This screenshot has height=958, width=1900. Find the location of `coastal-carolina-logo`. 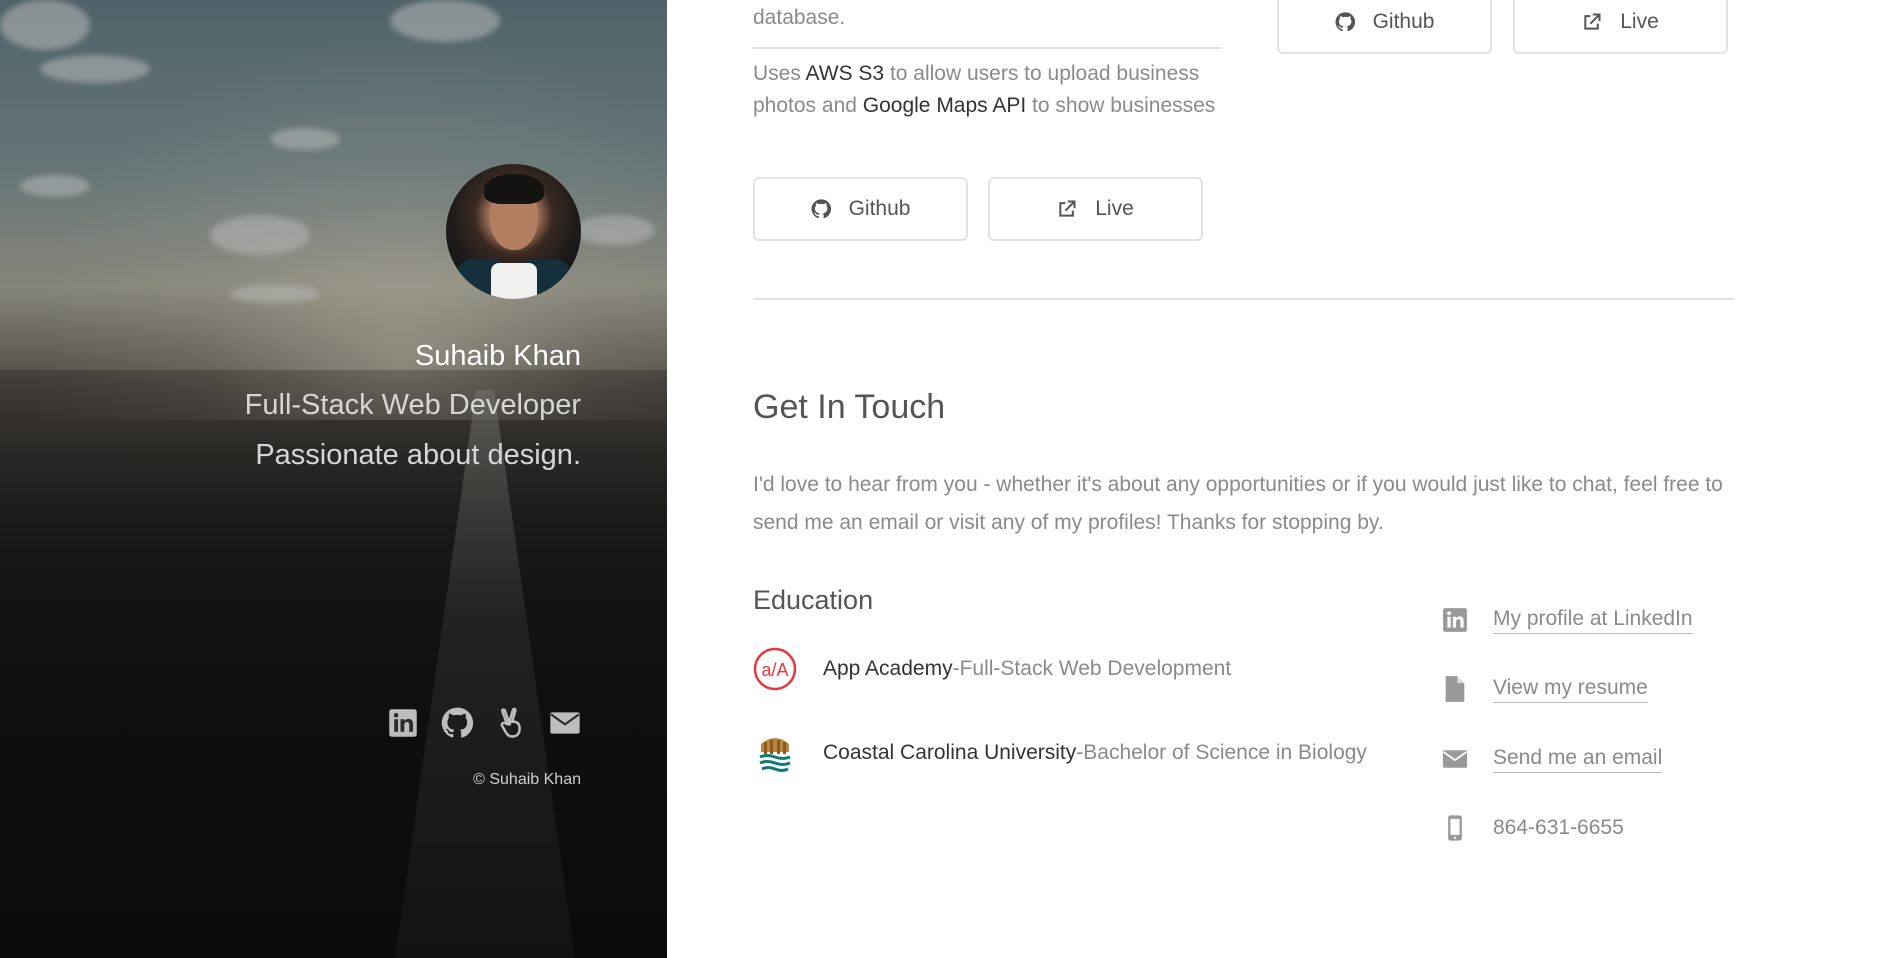

coastal-carolina-logo is located at coordinates (775, 753).